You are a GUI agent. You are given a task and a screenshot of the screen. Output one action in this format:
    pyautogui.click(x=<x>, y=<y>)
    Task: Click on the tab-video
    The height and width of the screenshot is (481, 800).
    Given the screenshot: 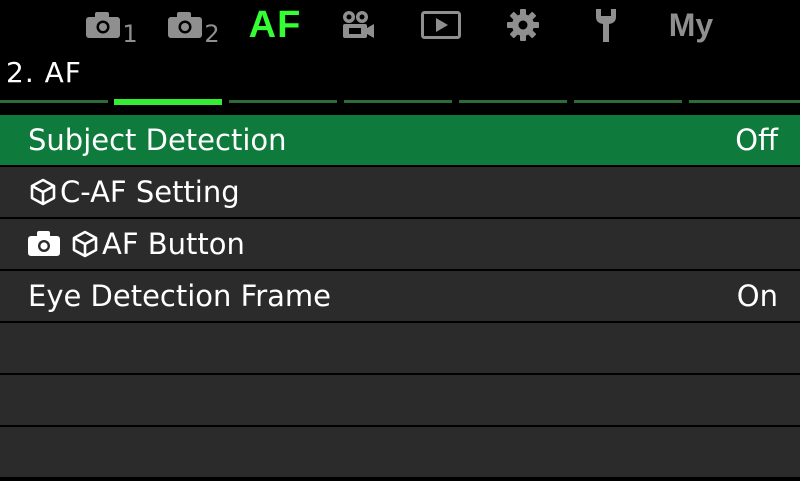 What is the action you would take?
    pyautogui.click(x=357, y=25)
    